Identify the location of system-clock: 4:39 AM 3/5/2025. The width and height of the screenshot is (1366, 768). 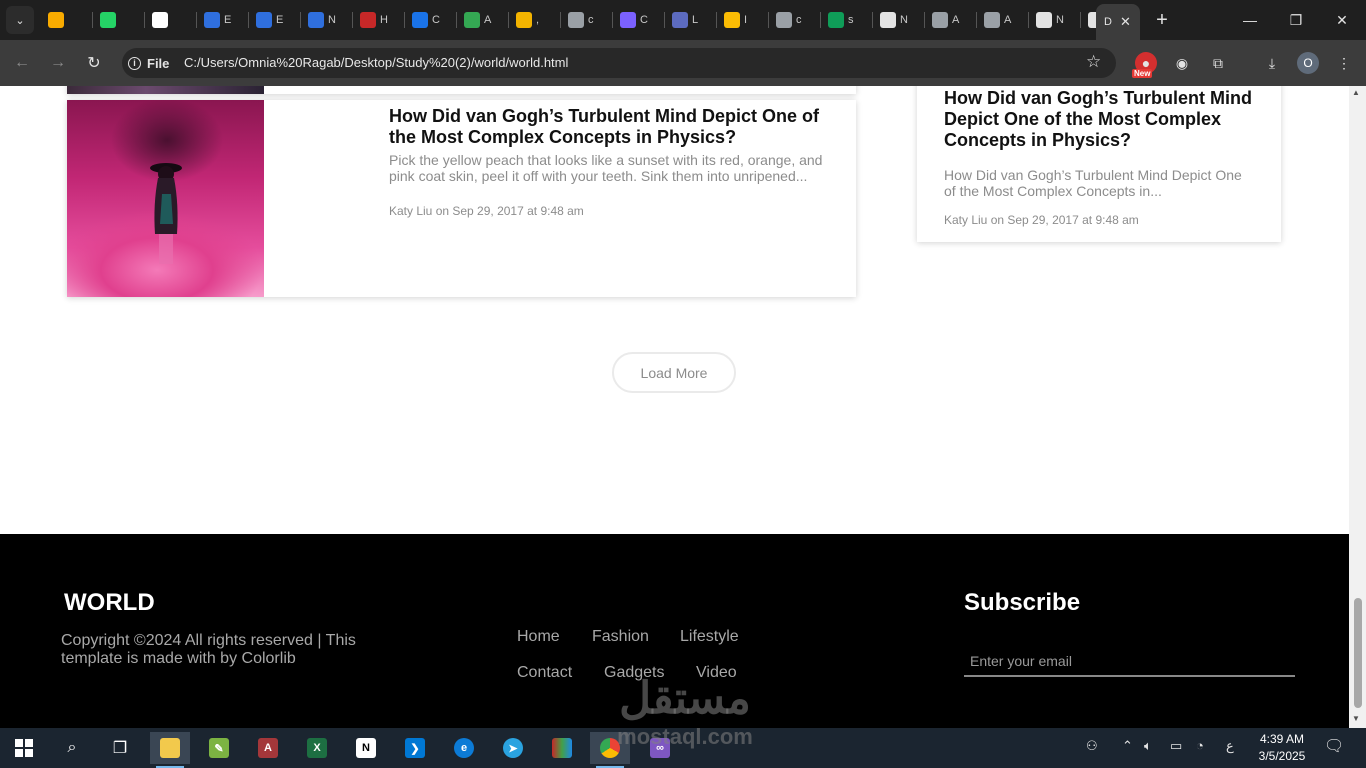
(1282, 748).